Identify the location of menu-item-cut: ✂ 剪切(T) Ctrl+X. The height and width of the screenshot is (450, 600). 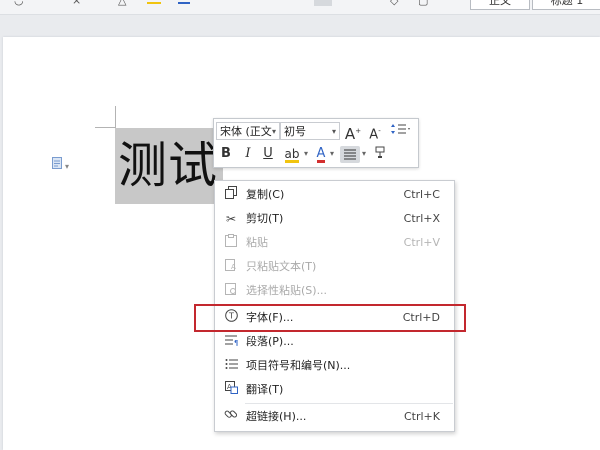
(334, 219).